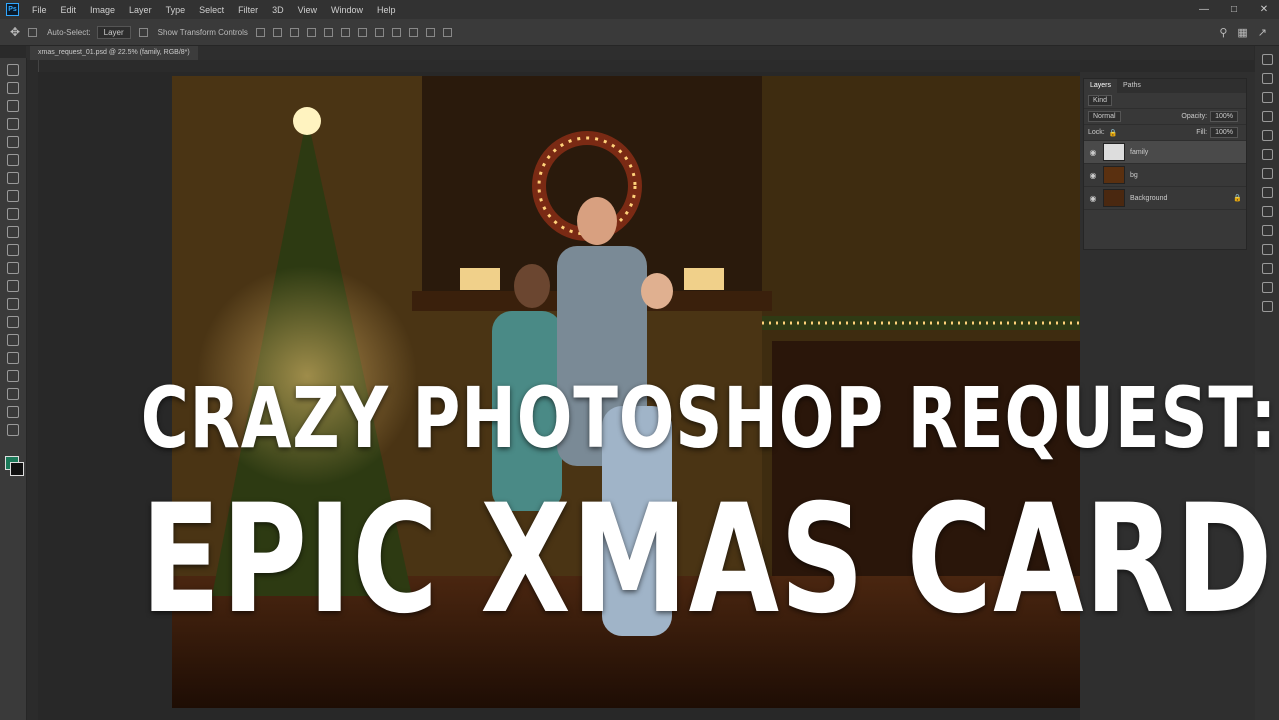 This screenshot has height=720, width=1279. What do you see at coordinates (15, 32) in the screenshot?
I see `move-tool-icon: ✥` at bounding box center [15, 32].